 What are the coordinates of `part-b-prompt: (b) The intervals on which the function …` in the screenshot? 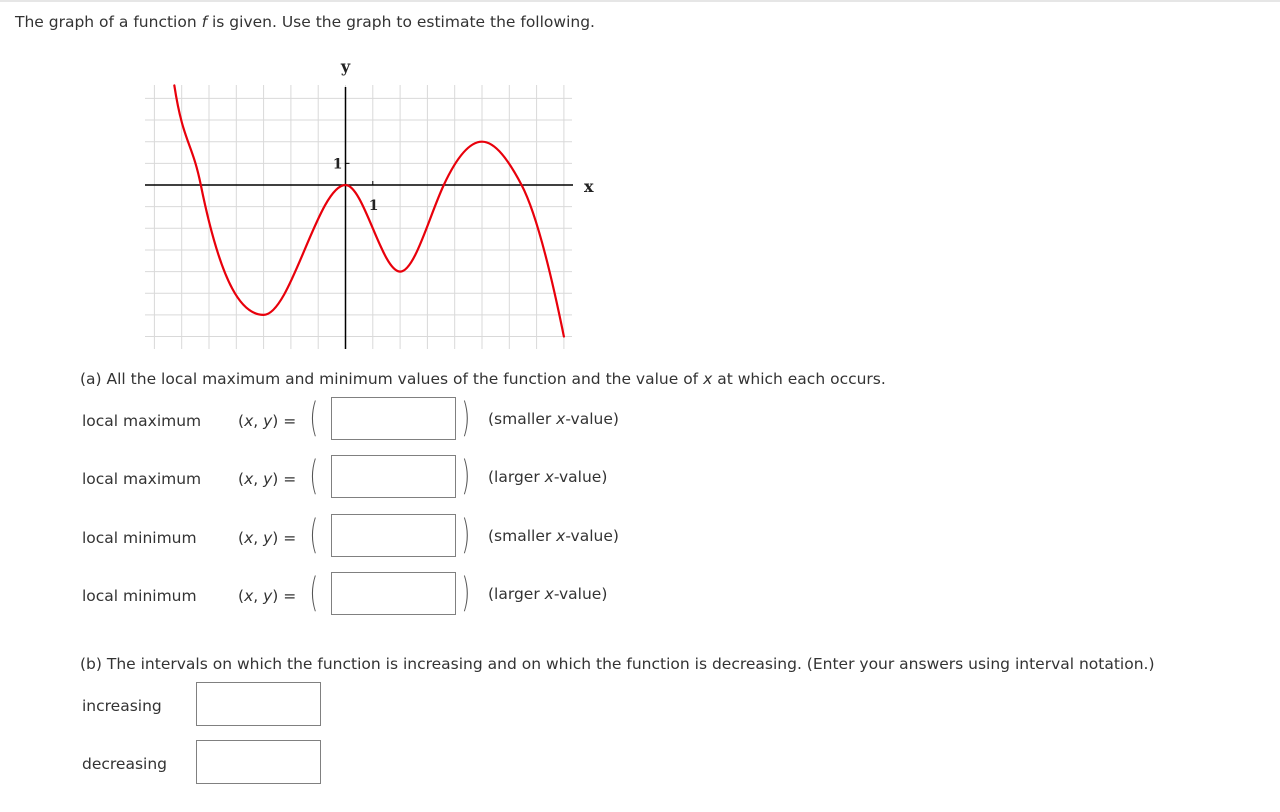 It's located at (617, 664).